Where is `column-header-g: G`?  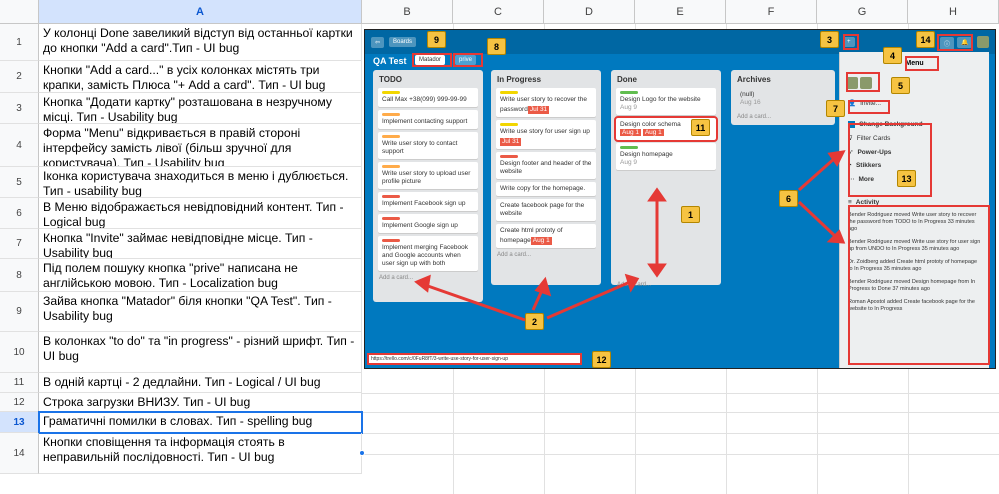
column-header-g: G is located at coordinates (862, 12).